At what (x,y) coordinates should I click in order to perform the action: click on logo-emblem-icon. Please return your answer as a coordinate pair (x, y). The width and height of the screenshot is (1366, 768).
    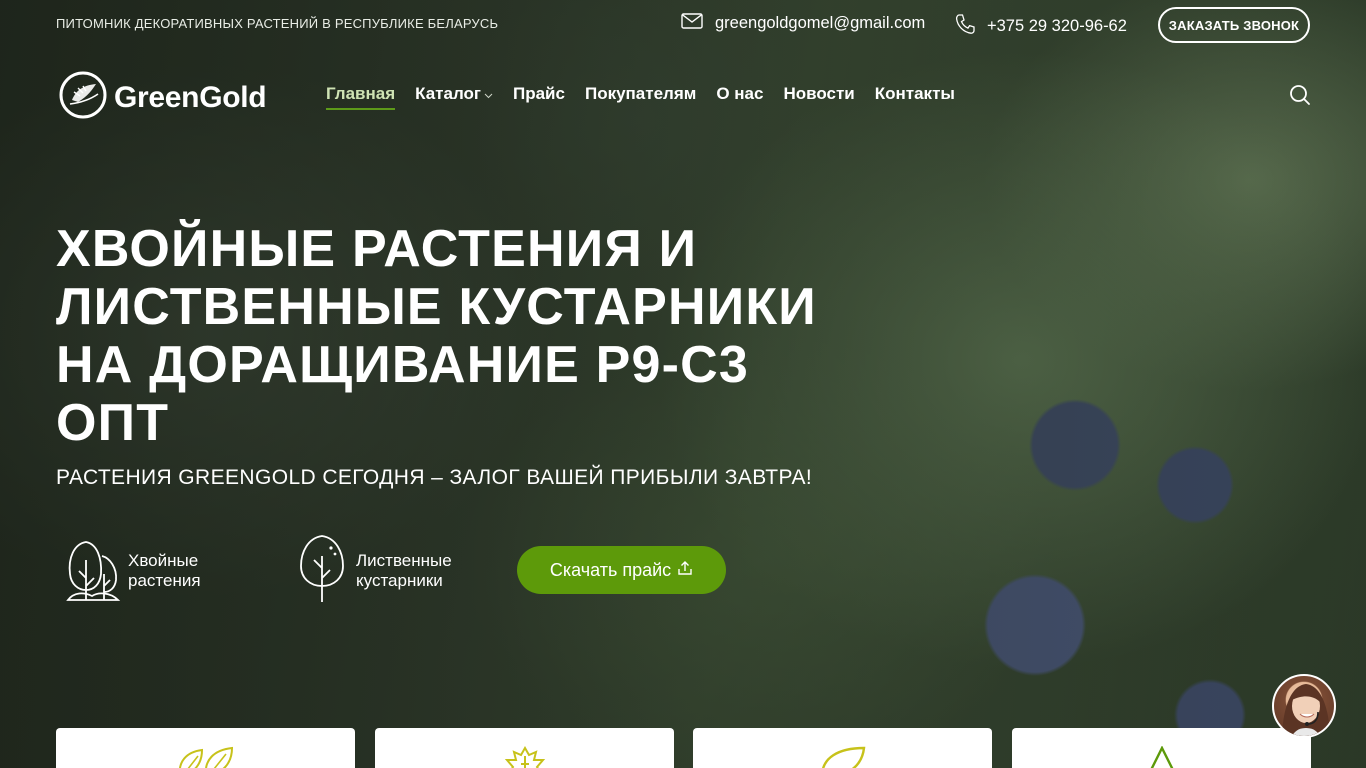
    Looking at the image, I should click on (83, 97).